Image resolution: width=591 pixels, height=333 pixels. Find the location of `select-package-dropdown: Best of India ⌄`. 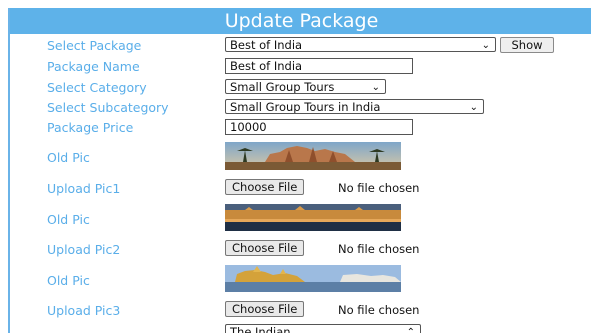

select-package-dropdown: Best of India ⌄ is located at coordinates (360, 44).